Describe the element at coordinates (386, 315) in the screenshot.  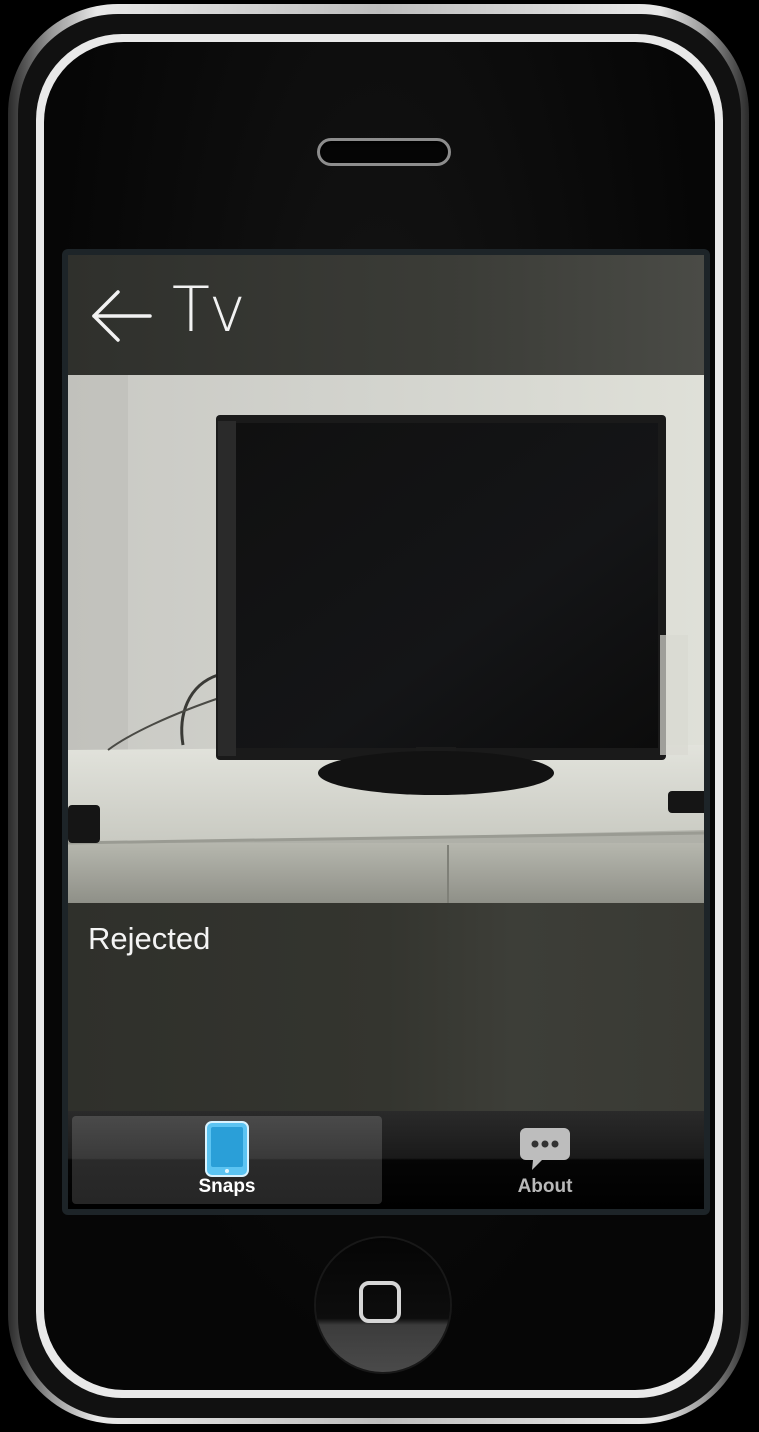
I see `nav-header: Tv` at that location.